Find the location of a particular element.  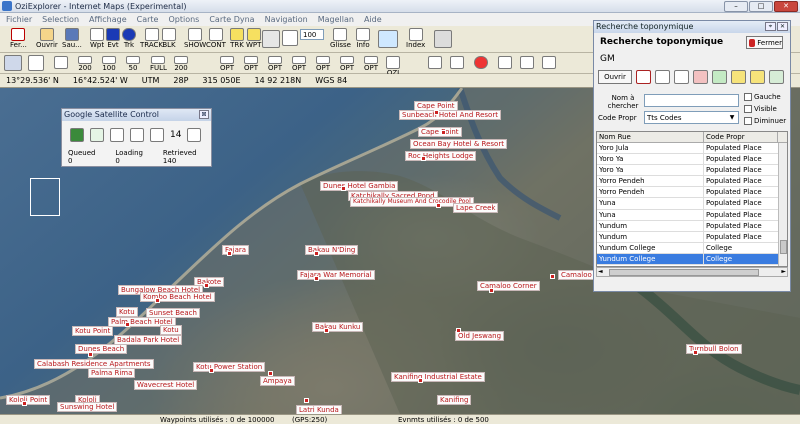

square-icon is located at coordinates (757, 77).